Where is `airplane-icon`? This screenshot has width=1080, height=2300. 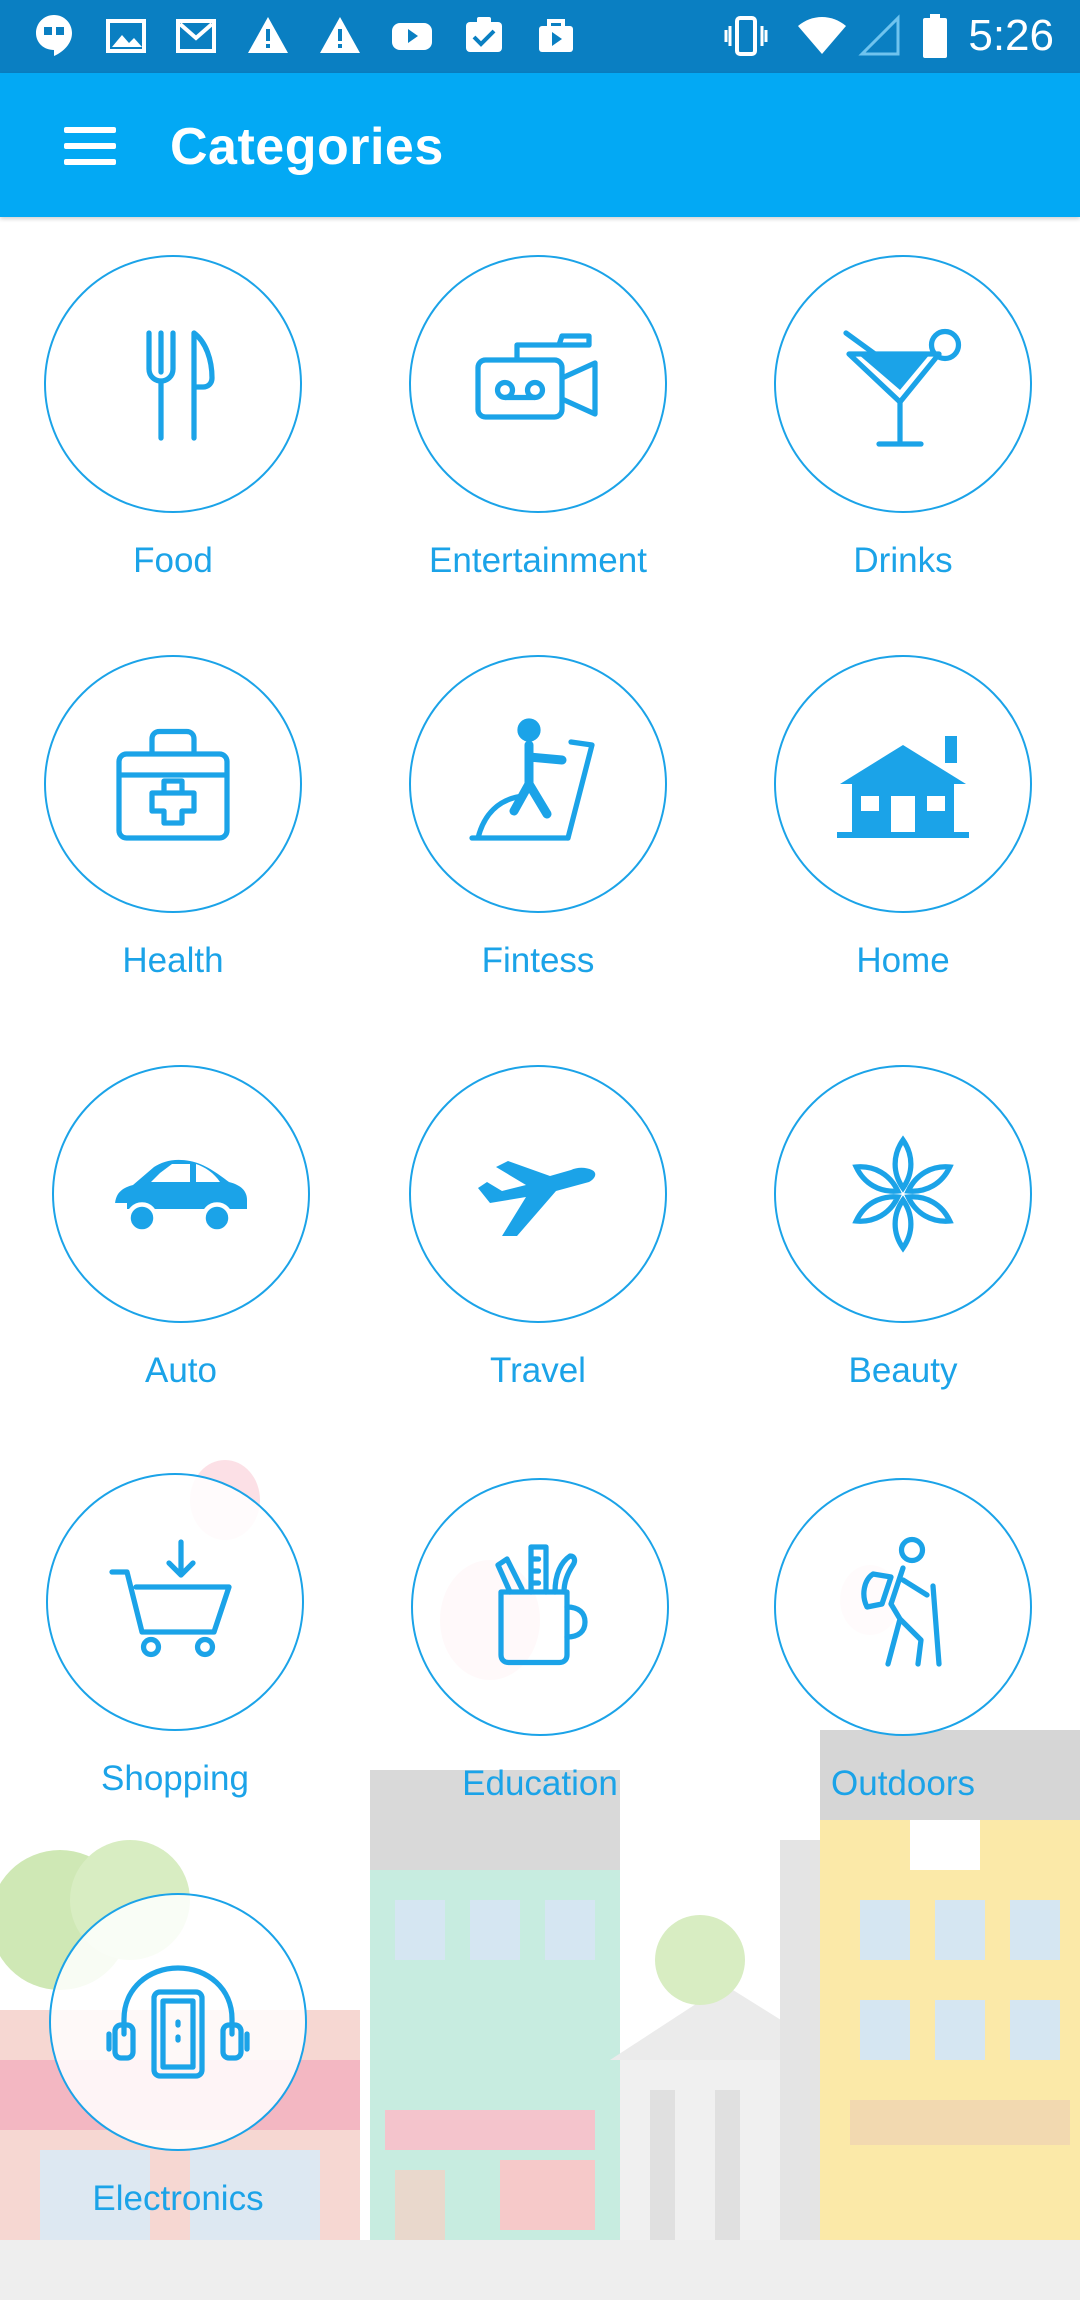
airplane-icon is located at coordinates (537, 1198).